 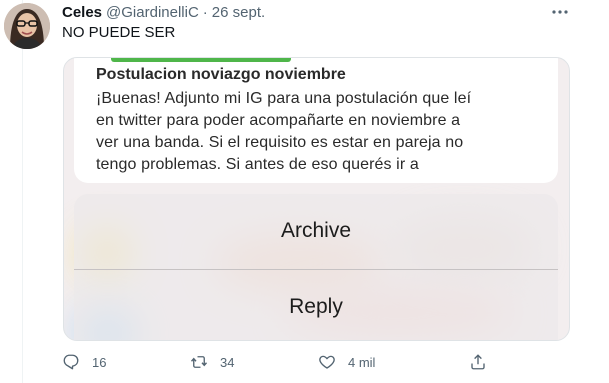 I want to click on retweet-button: 34, so click(x=212, y=362).